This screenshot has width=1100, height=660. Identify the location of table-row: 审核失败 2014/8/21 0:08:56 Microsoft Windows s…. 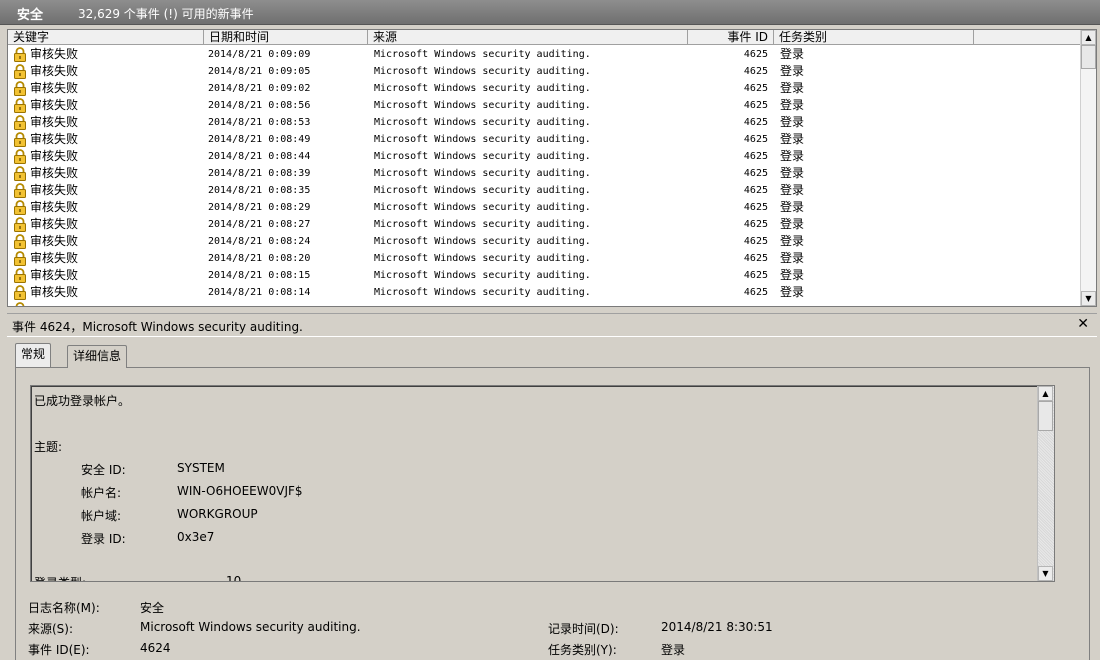
(544, 105).